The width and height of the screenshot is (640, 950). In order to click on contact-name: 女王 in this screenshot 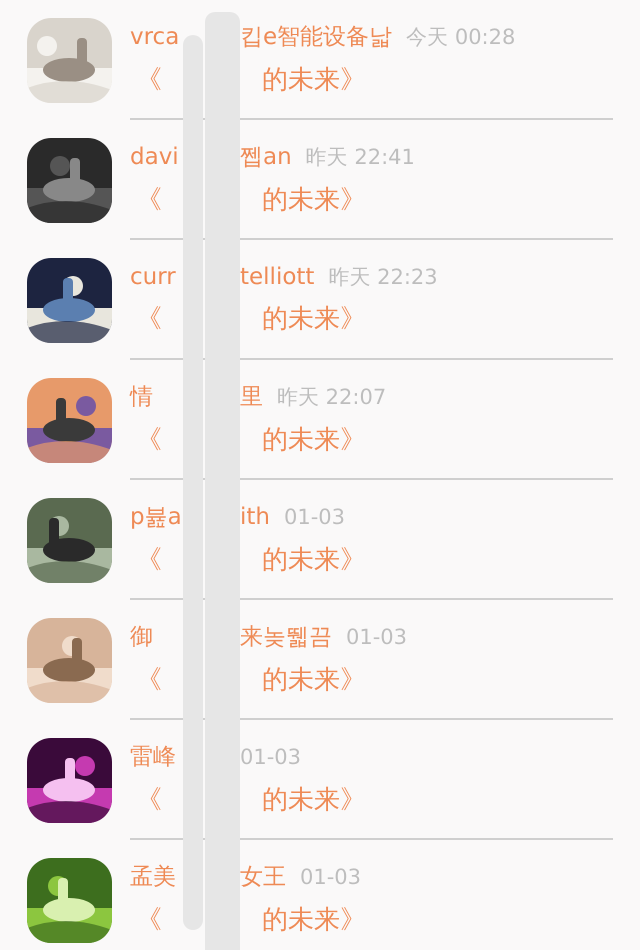, I will do `click(263, 877)`.